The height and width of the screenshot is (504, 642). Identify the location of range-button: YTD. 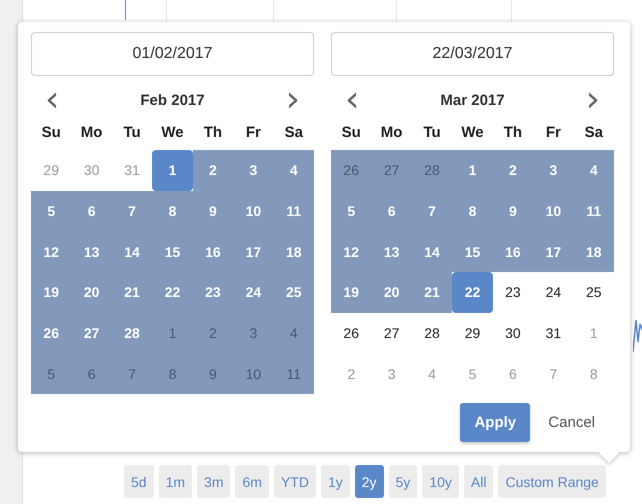
(295, 481).